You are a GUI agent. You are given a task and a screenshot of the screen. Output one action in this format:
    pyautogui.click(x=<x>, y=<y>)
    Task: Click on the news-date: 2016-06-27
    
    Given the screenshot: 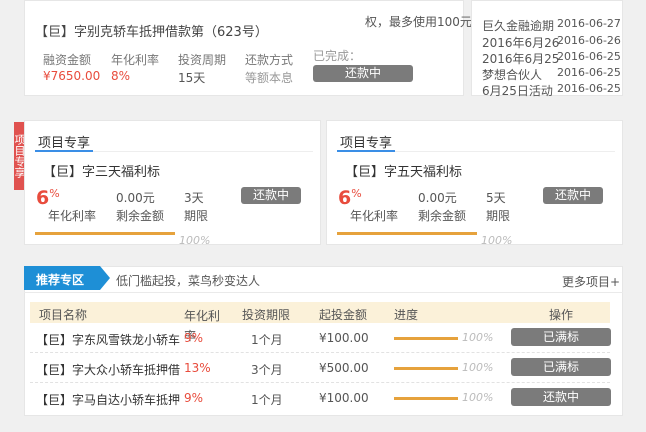 What is the action you would take?
    pyautogui.click(x=589, y=23)
    